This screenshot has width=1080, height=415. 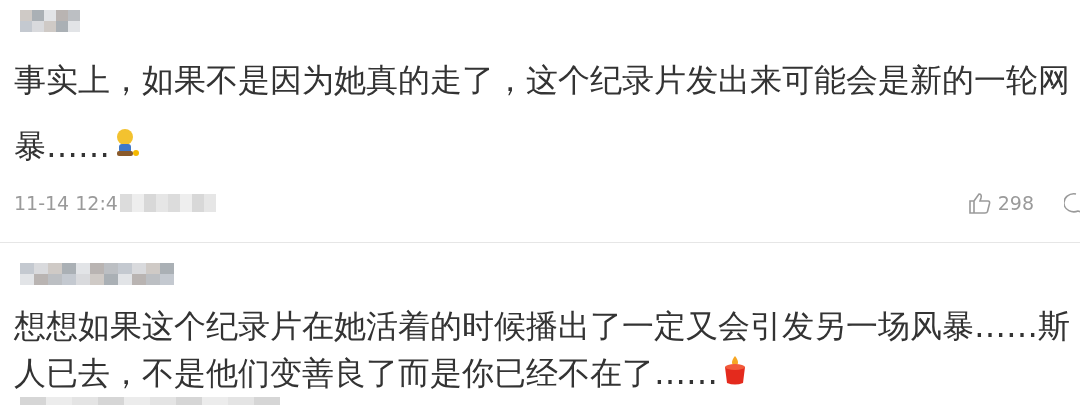 I want to click on like-button: 298, so click(x=1000, y=203).